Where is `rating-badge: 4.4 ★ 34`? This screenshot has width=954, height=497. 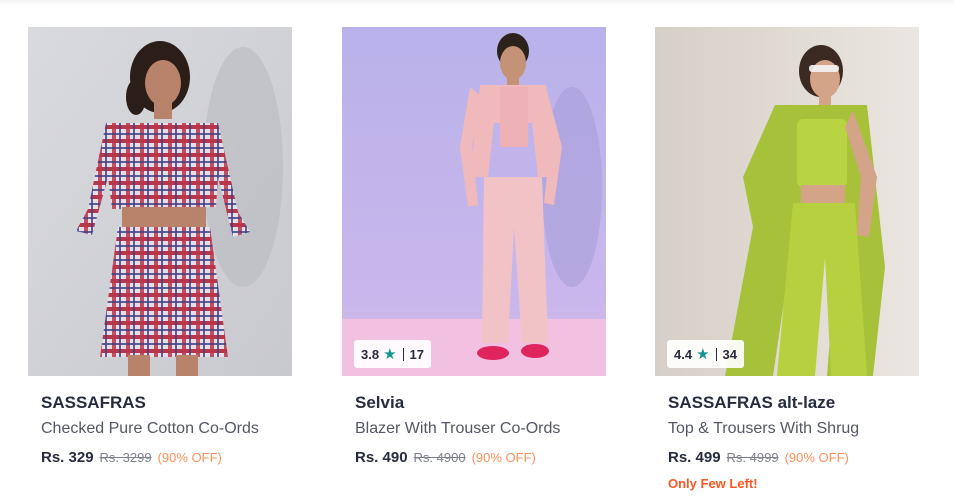 rating-badge: 4.4 ★ 34 is located at coordinates (705, 354).